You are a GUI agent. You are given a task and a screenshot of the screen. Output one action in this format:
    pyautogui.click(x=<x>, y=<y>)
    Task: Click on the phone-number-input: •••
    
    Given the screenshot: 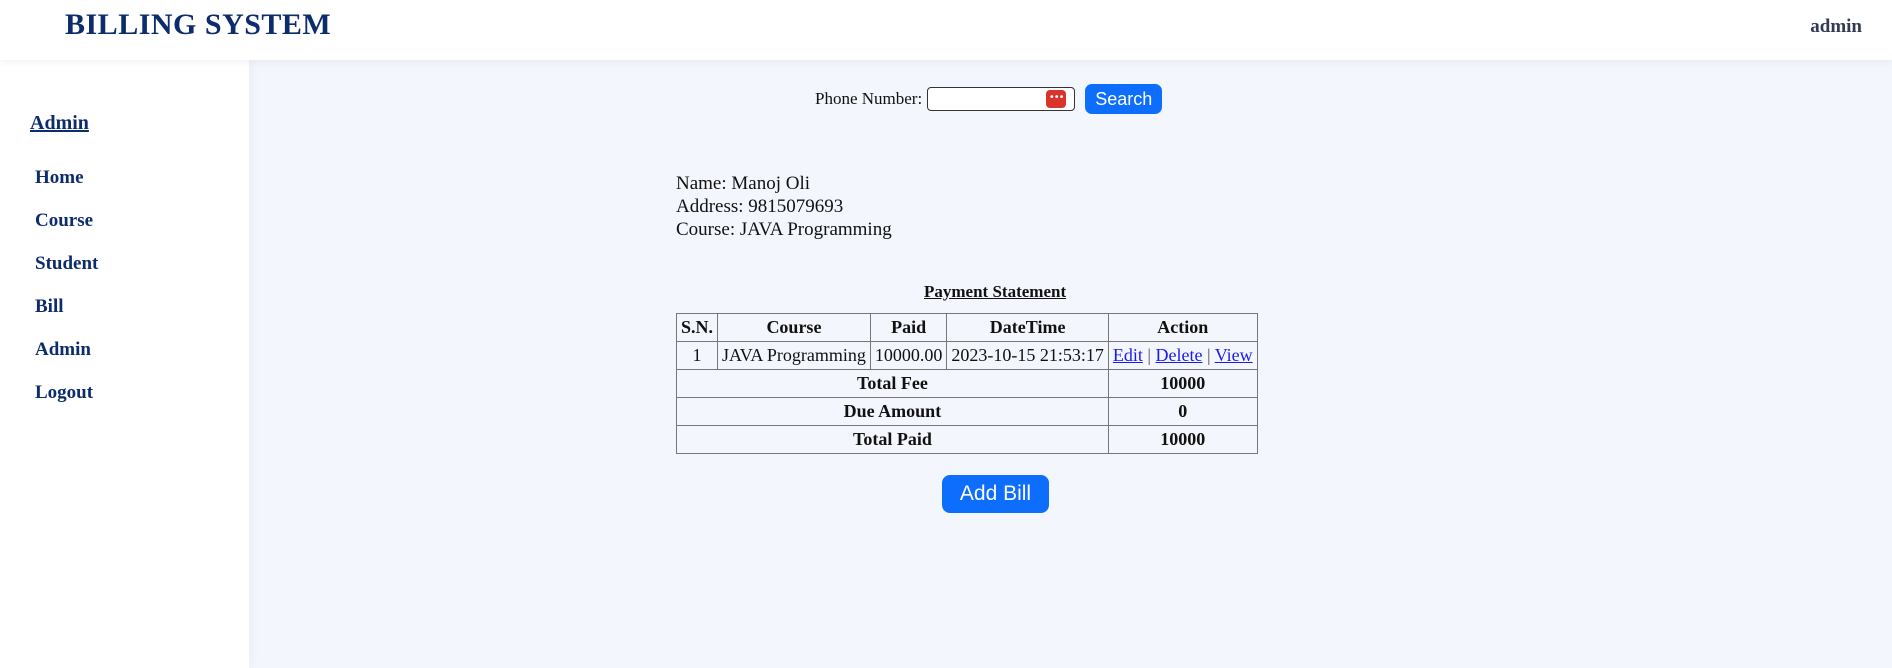 What is the action you would take?
    pyautogui.click(x=1001, y=99)
    